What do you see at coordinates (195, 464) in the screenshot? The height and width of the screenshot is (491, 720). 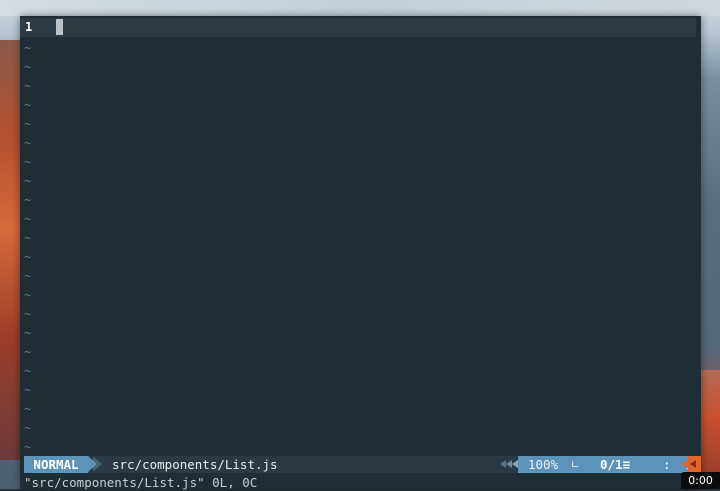 I see `file-path: src/components/List.js` at bounding box center [195, 464].